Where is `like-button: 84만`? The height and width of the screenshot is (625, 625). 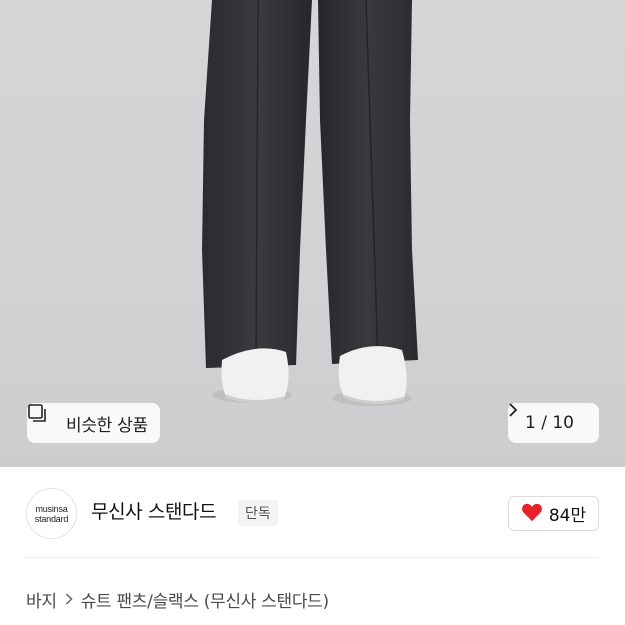 like-button: 84만 is located at coordinates (553, 513).